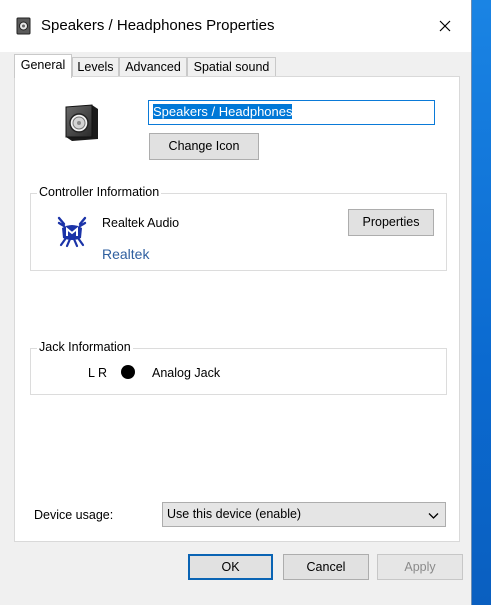 The width and height of the screenshot is (491, 605). Describe the element at coordinates (85, 347) in the screenshot. I see `jack-info-title: Jack Information` at that location.